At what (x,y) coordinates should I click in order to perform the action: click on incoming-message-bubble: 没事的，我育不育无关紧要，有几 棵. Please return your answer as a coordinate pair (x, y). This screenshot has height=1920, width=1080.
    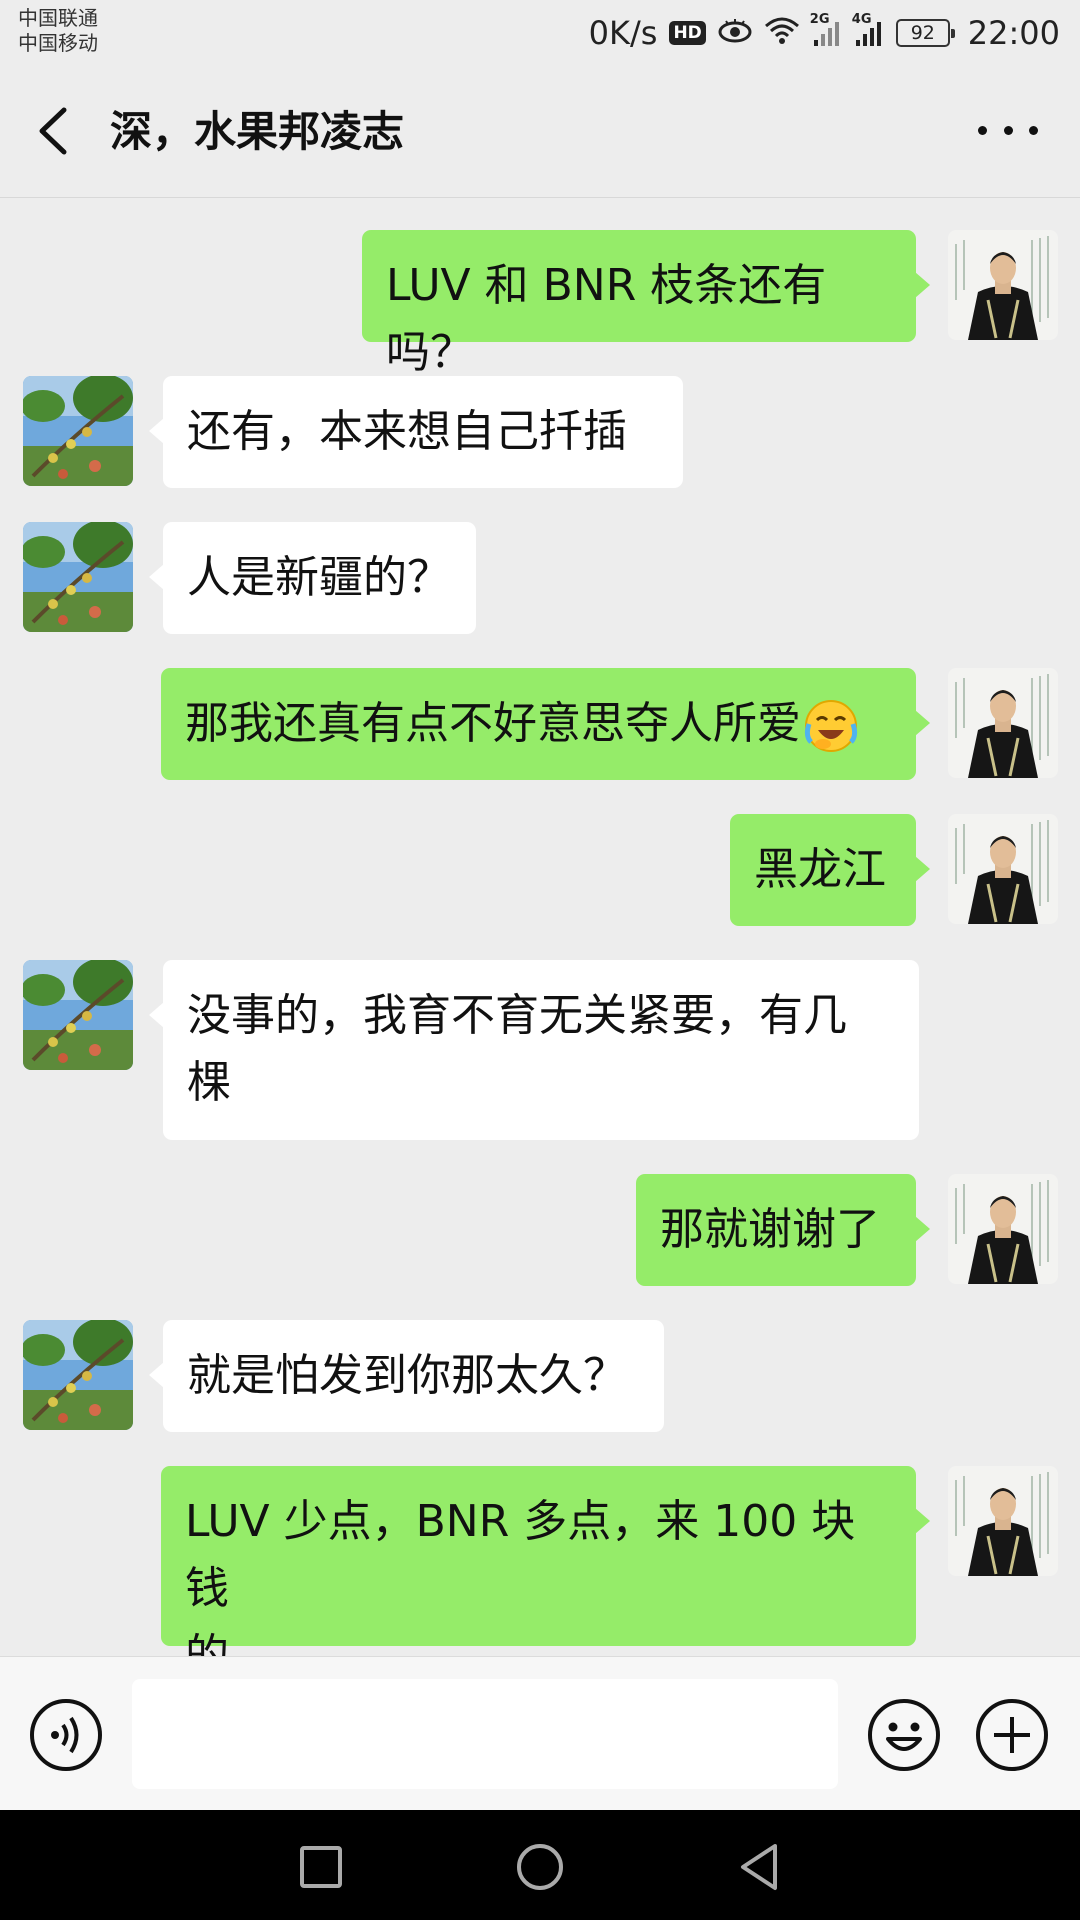
    Looking at the image, I should click on (534, 1050).